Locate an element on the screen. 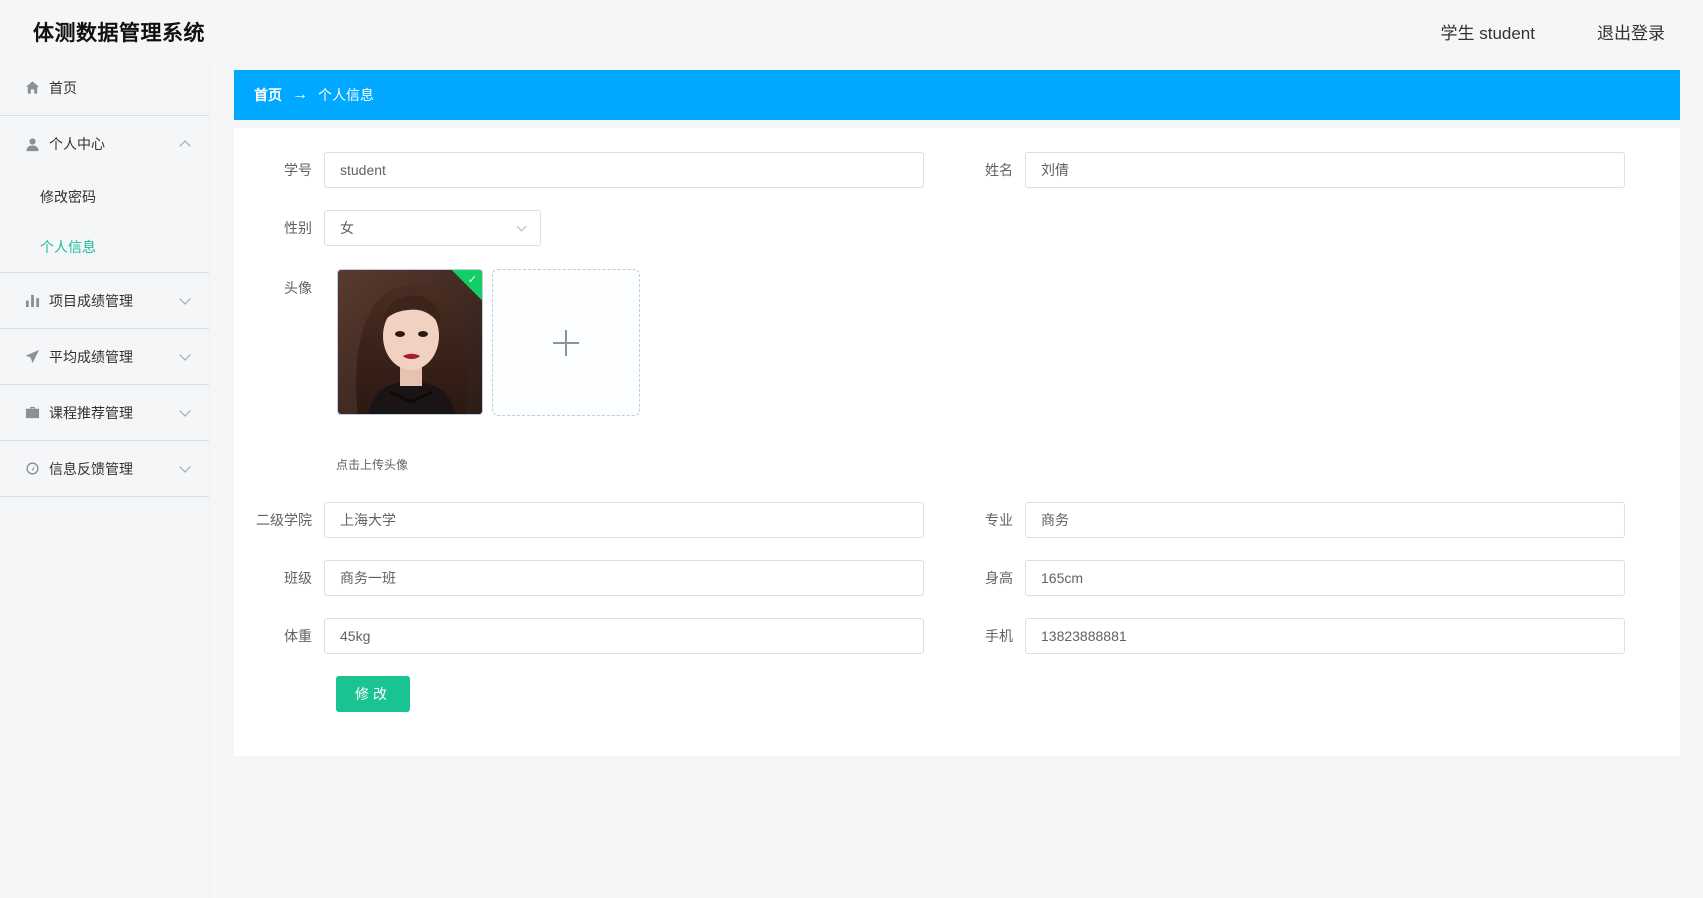  height-input: 165cm is located at coordinates (1325, 578).